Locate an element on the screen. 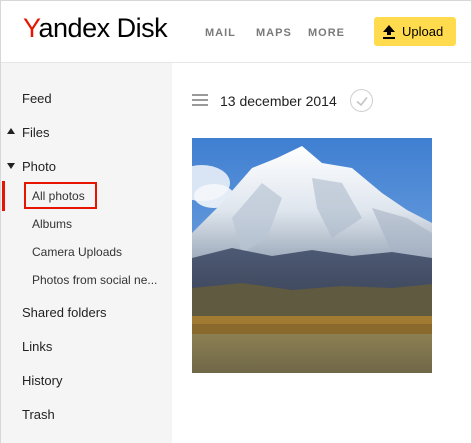  sidebar-item-links: Links is located at coordinates (37, 346).